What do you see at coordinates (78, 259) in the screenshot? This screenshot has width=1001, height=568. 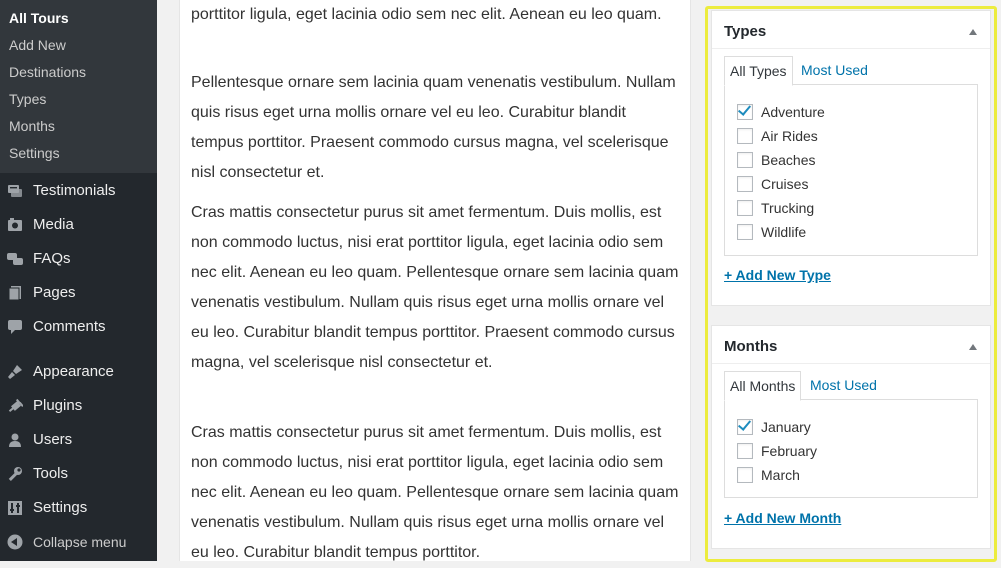 I see `menu-faqs: FAQs` at bounding box center [78, 259].